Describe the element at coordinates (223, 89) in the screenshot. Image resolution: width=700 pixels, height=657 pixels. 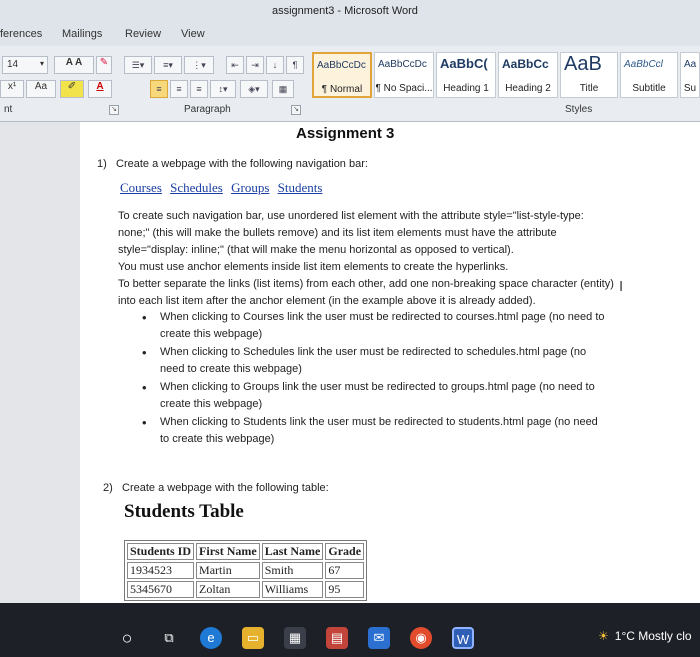
I see `line-spacing-icon: ↕▾` at that location.